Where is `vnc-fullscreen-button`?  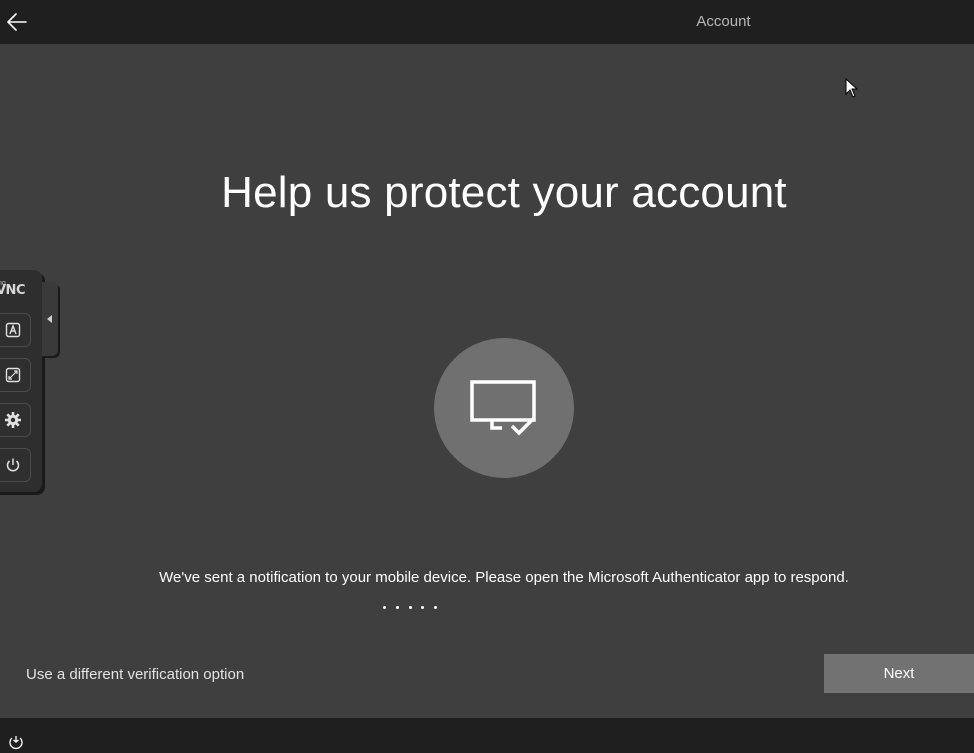 vnc-fullscreen-button is located at coordinates (15, 375).